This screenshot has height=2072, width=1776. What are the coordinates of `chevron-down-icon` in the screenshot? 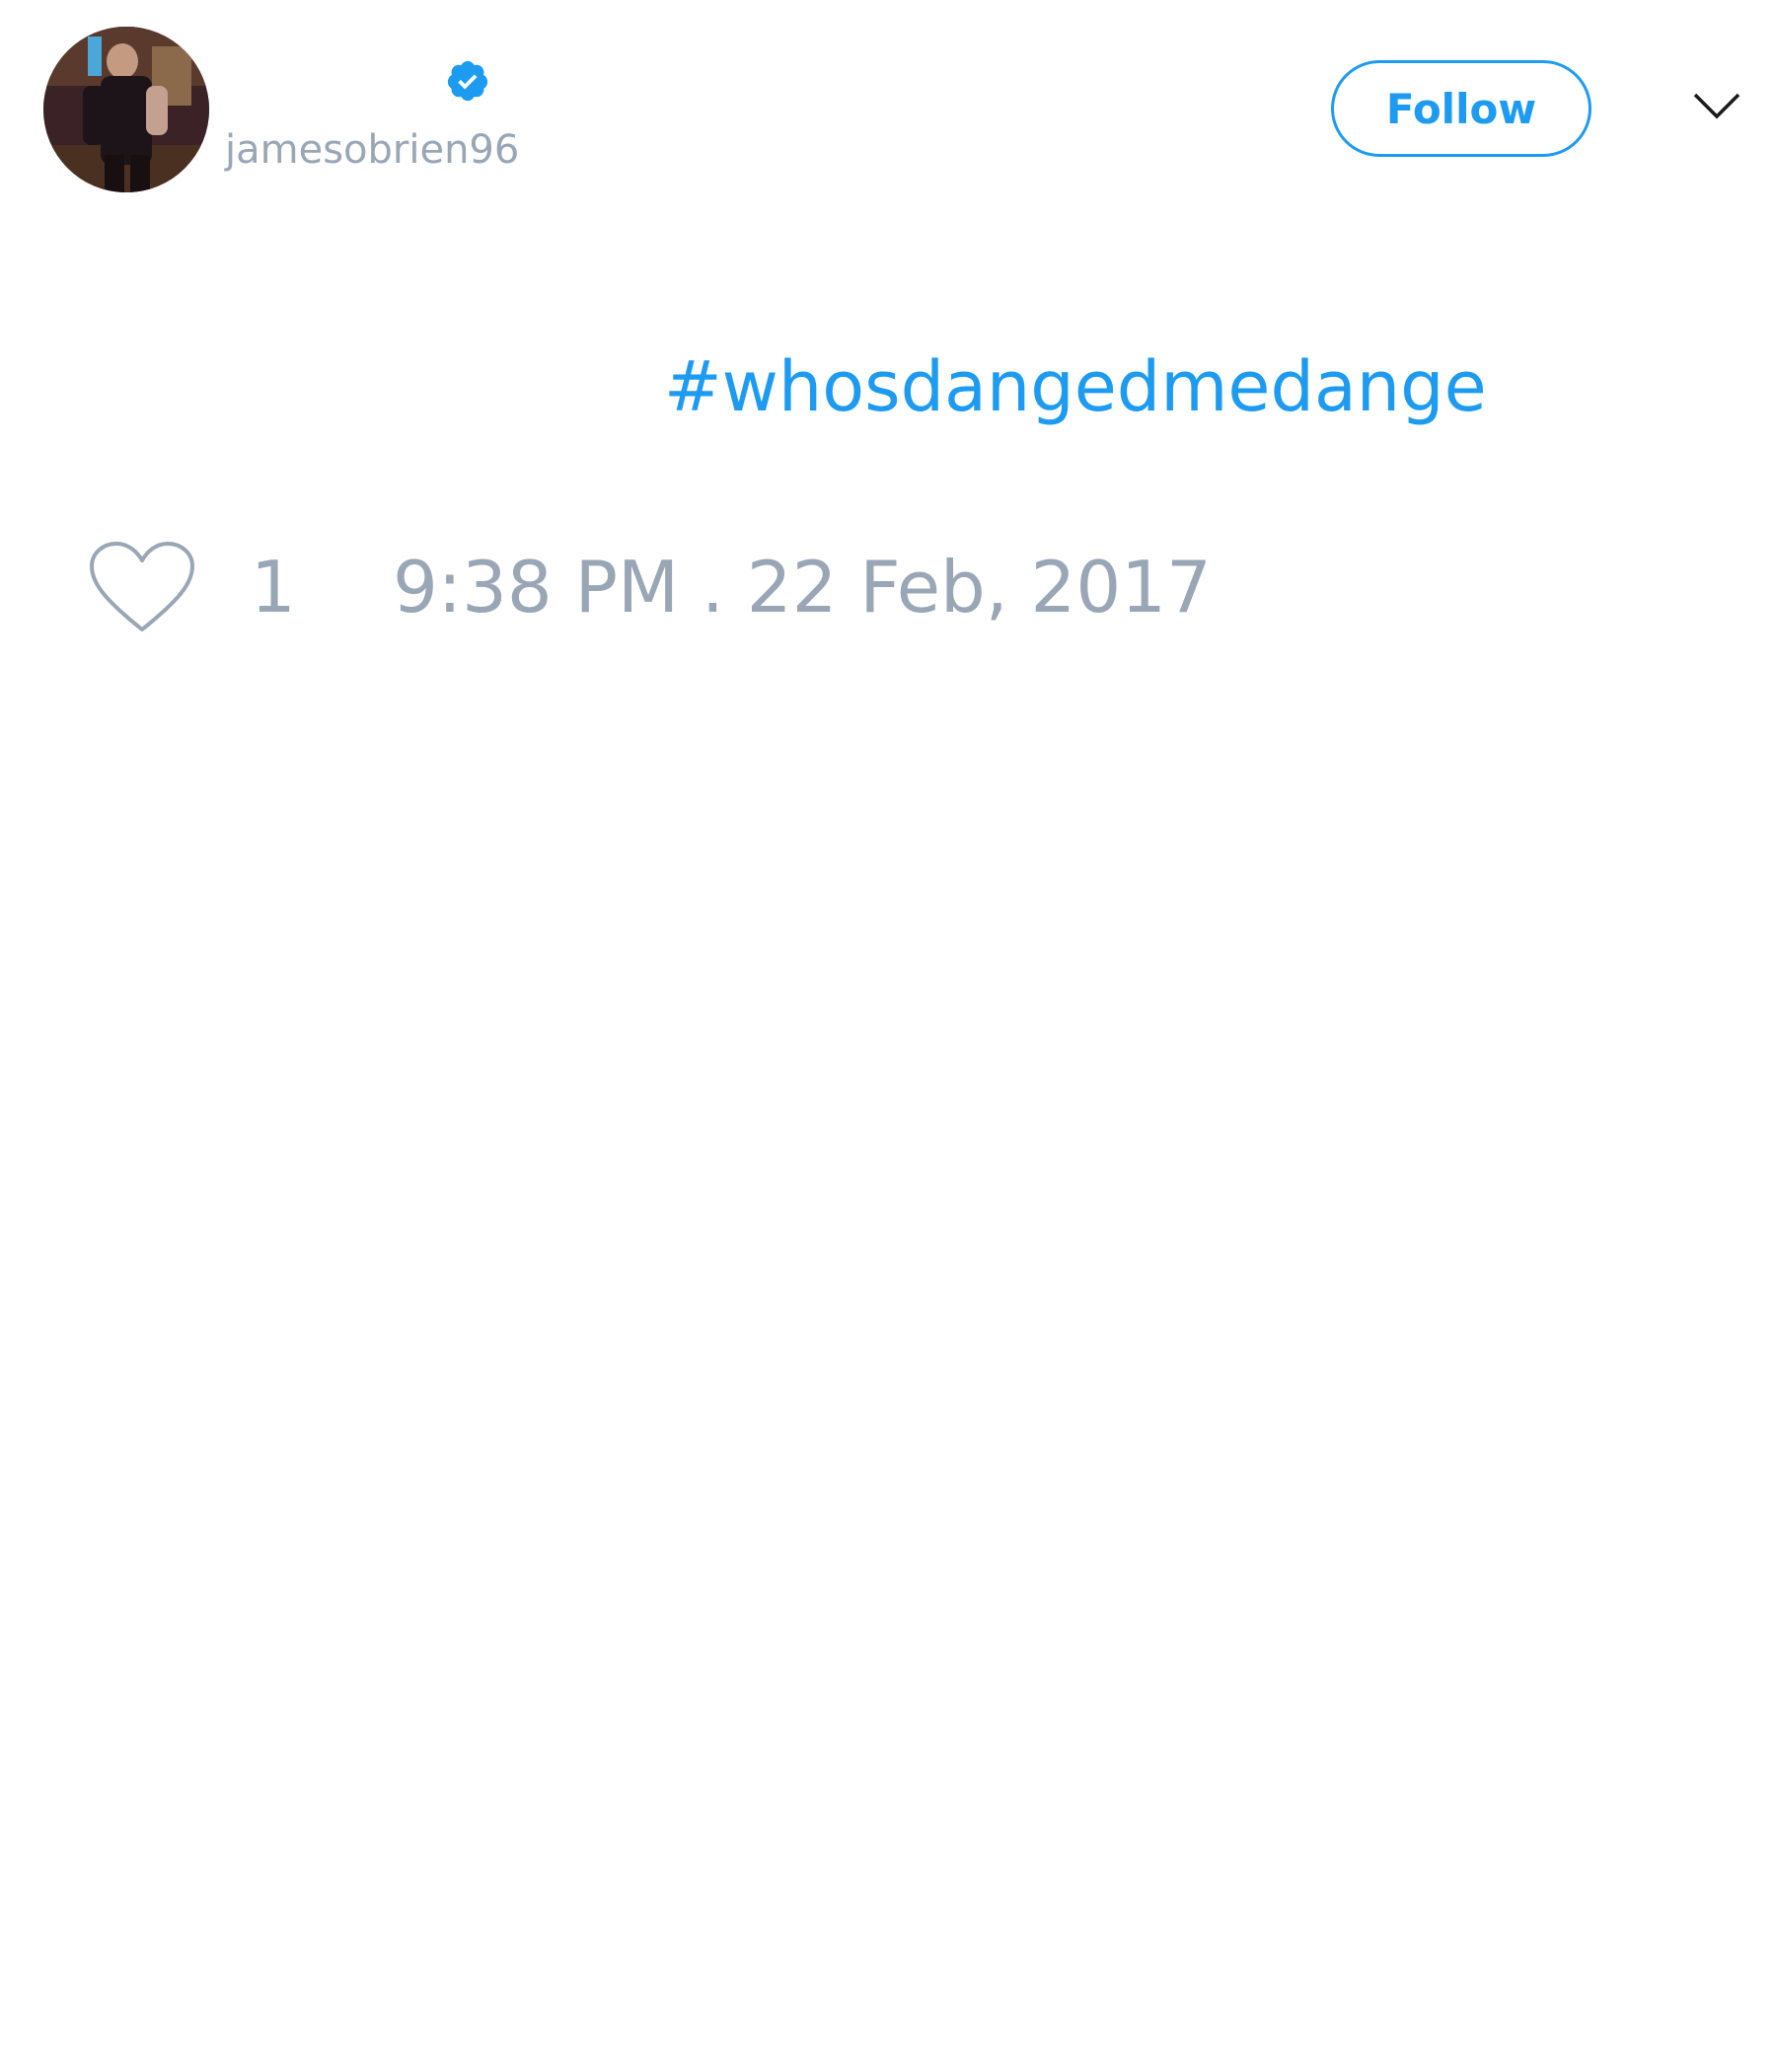 It's located at (1717, 106).